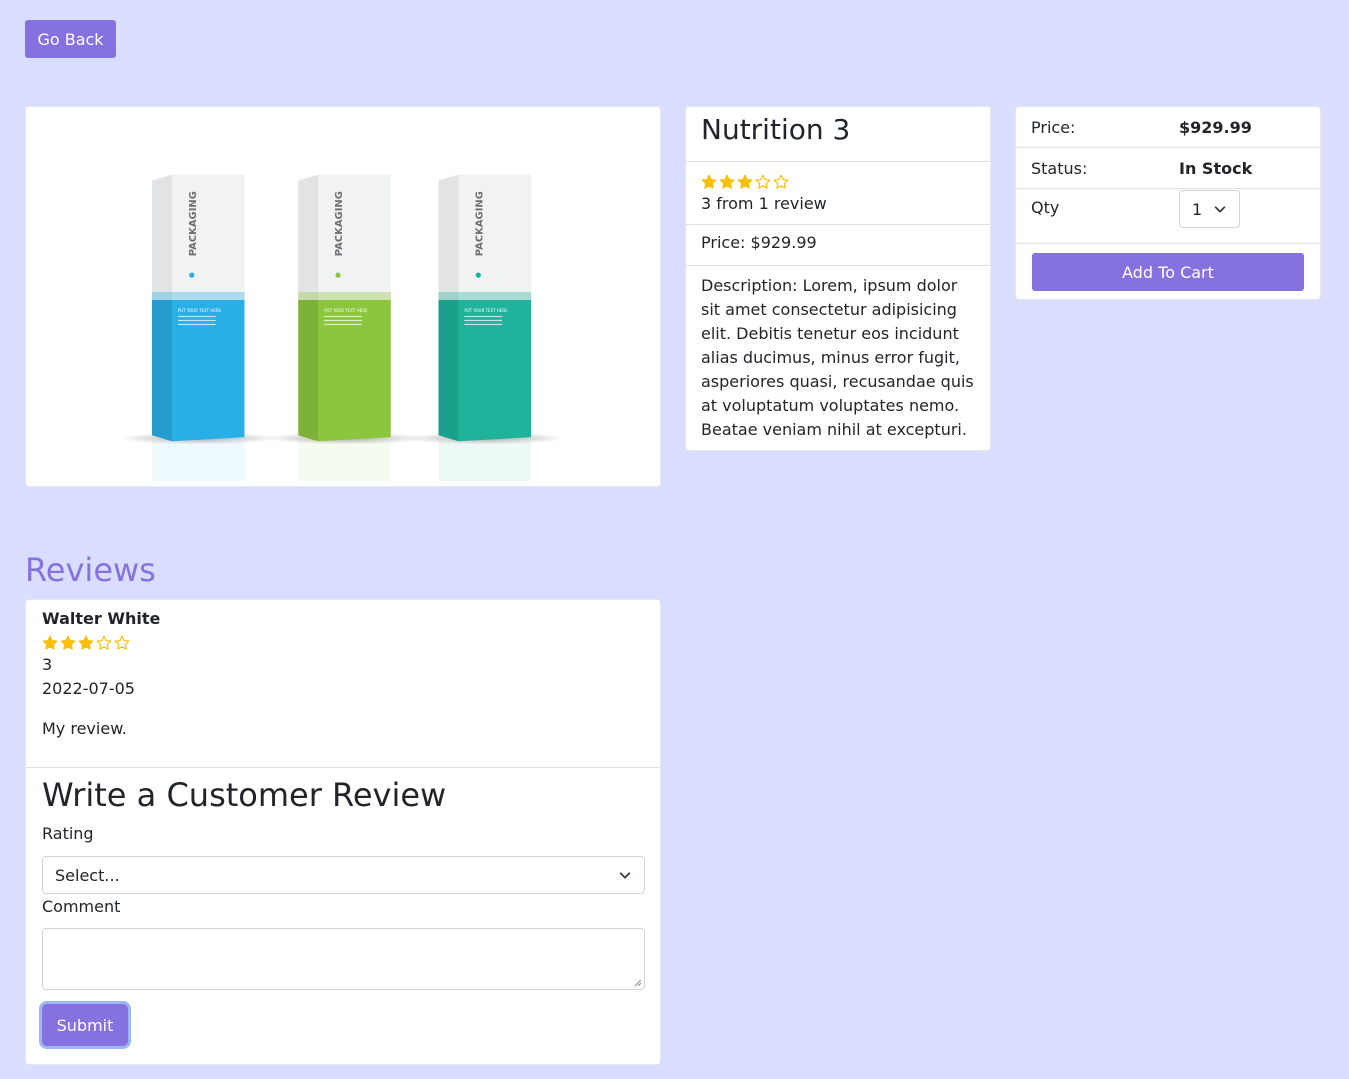  Describe the element at coordinates (838, 245) in the screenshot. I see `product-price: Price: $929.99` at that location.